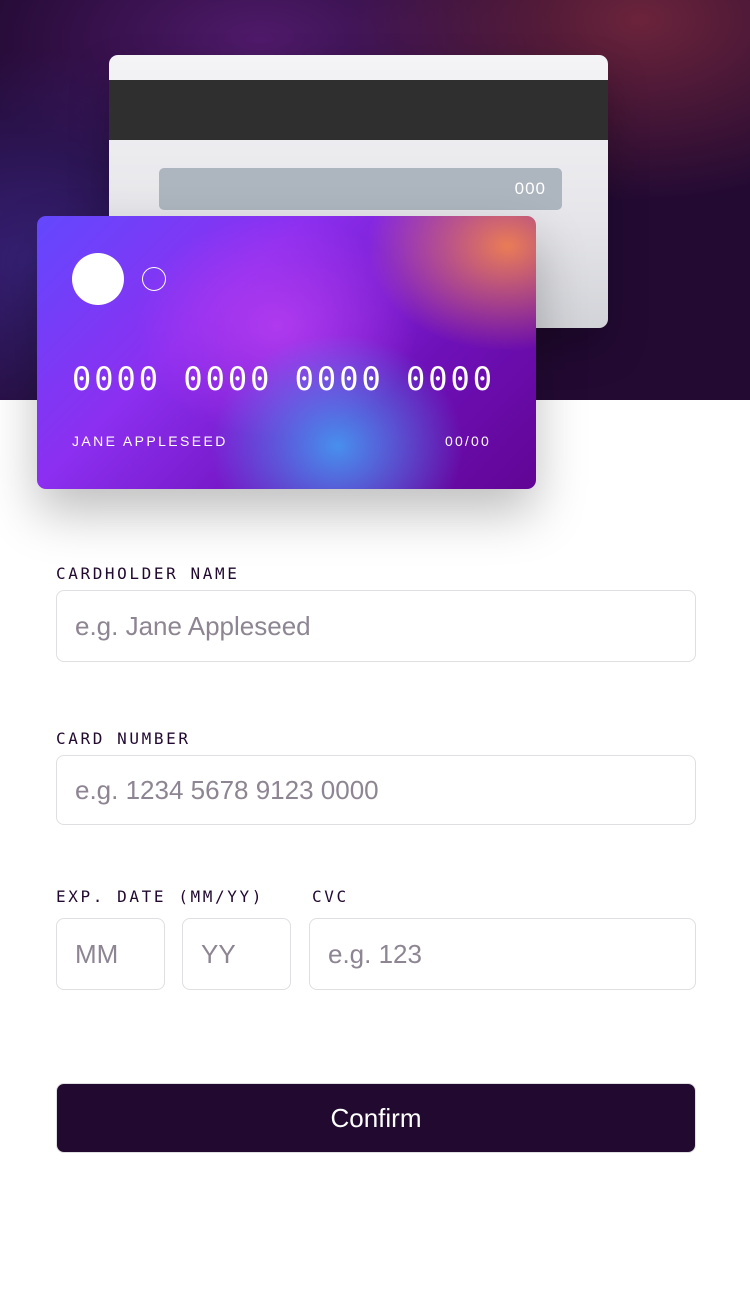 The image size is (750, 1296). What do you see at coordinates (123, 738) in the screenshot?
I see `card-number-label: CARD NUMBER` at bounding box center [123, 738].